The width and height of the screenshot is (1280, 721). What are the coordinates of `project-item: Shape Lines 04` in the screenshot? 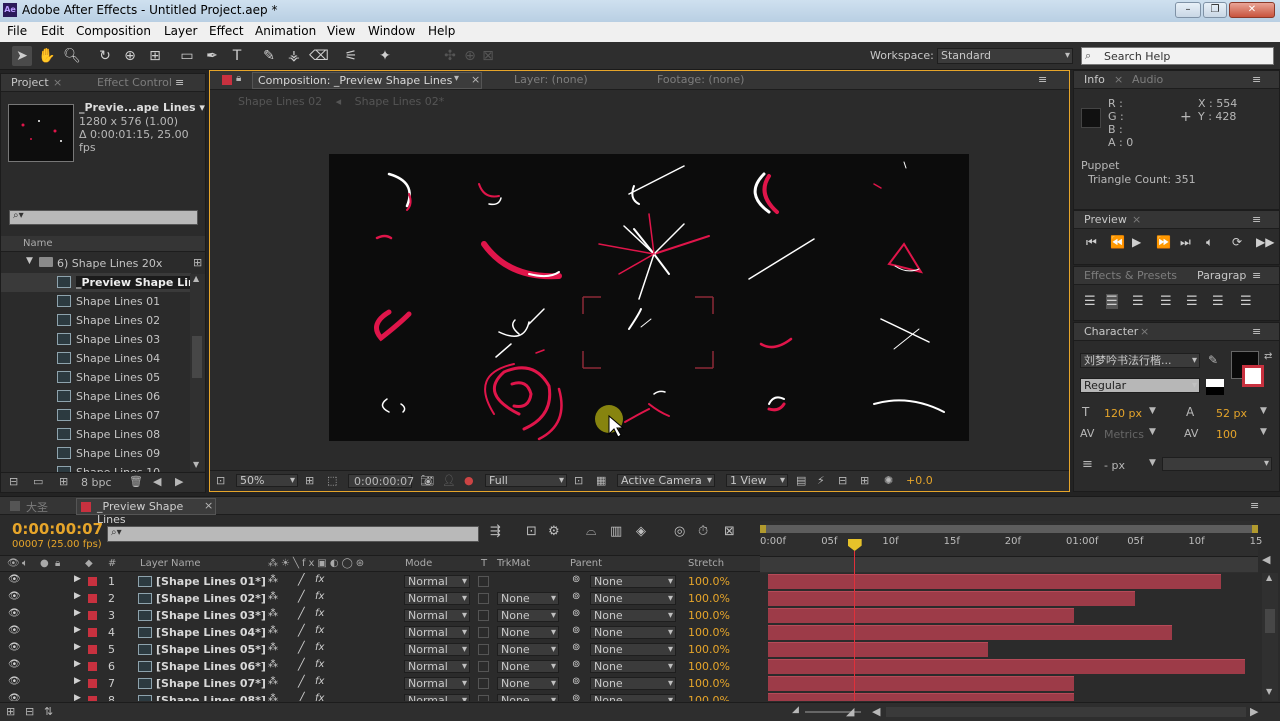 It's located at (96, 358).